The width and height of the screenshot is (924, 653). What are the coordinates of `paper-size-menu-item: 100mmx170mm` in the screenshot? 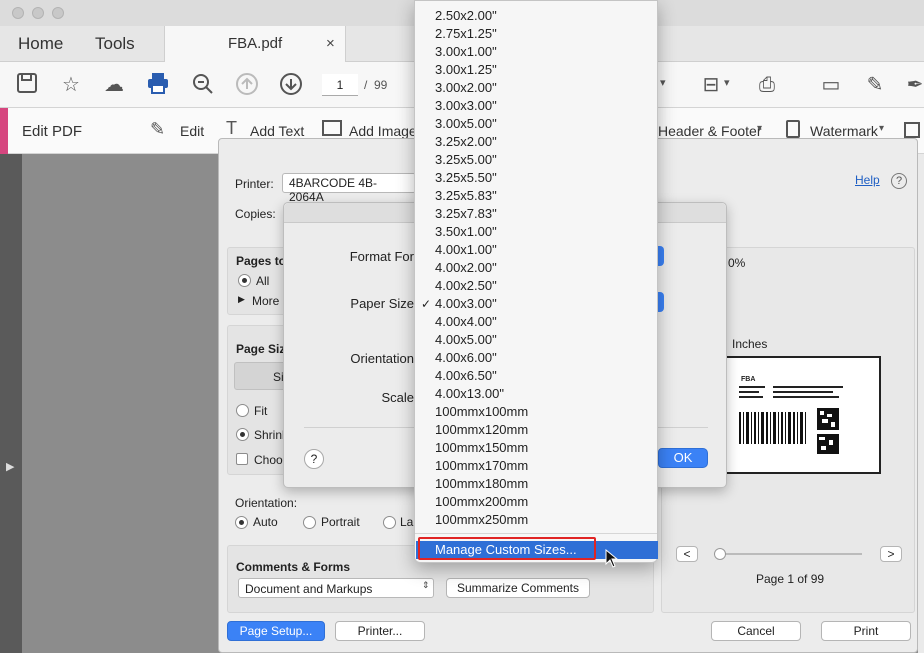 It's located at (481, 466).